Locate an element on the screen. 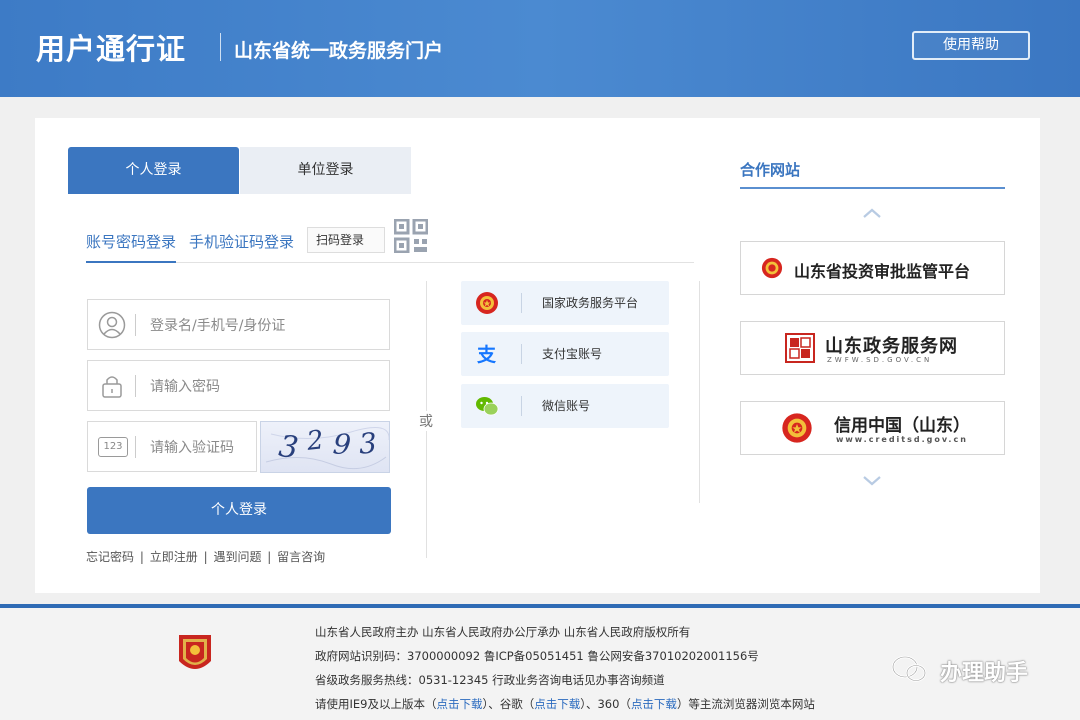 This screenshot has height=720, width=1080. partner-credit-china-sd: 信用中国（山东） www.creditsd.gov.cn is located at coordinates (872, 428).